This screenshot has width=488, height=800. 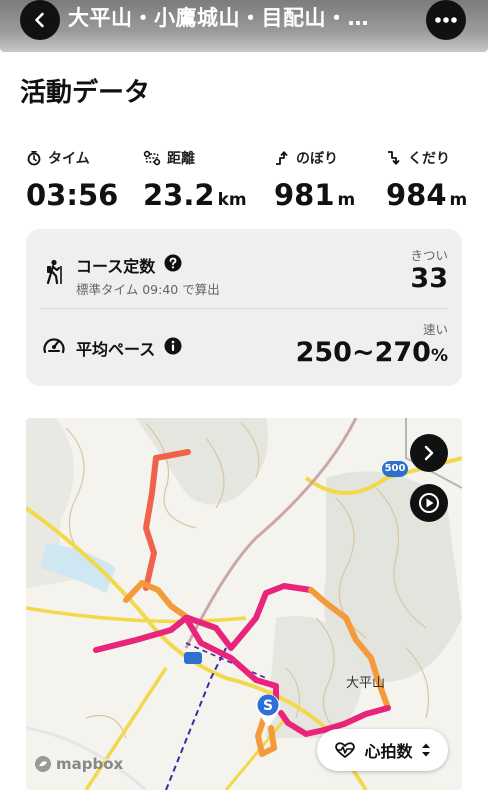 I want to click on chevron-right-icon, so click(x=429, y=453).